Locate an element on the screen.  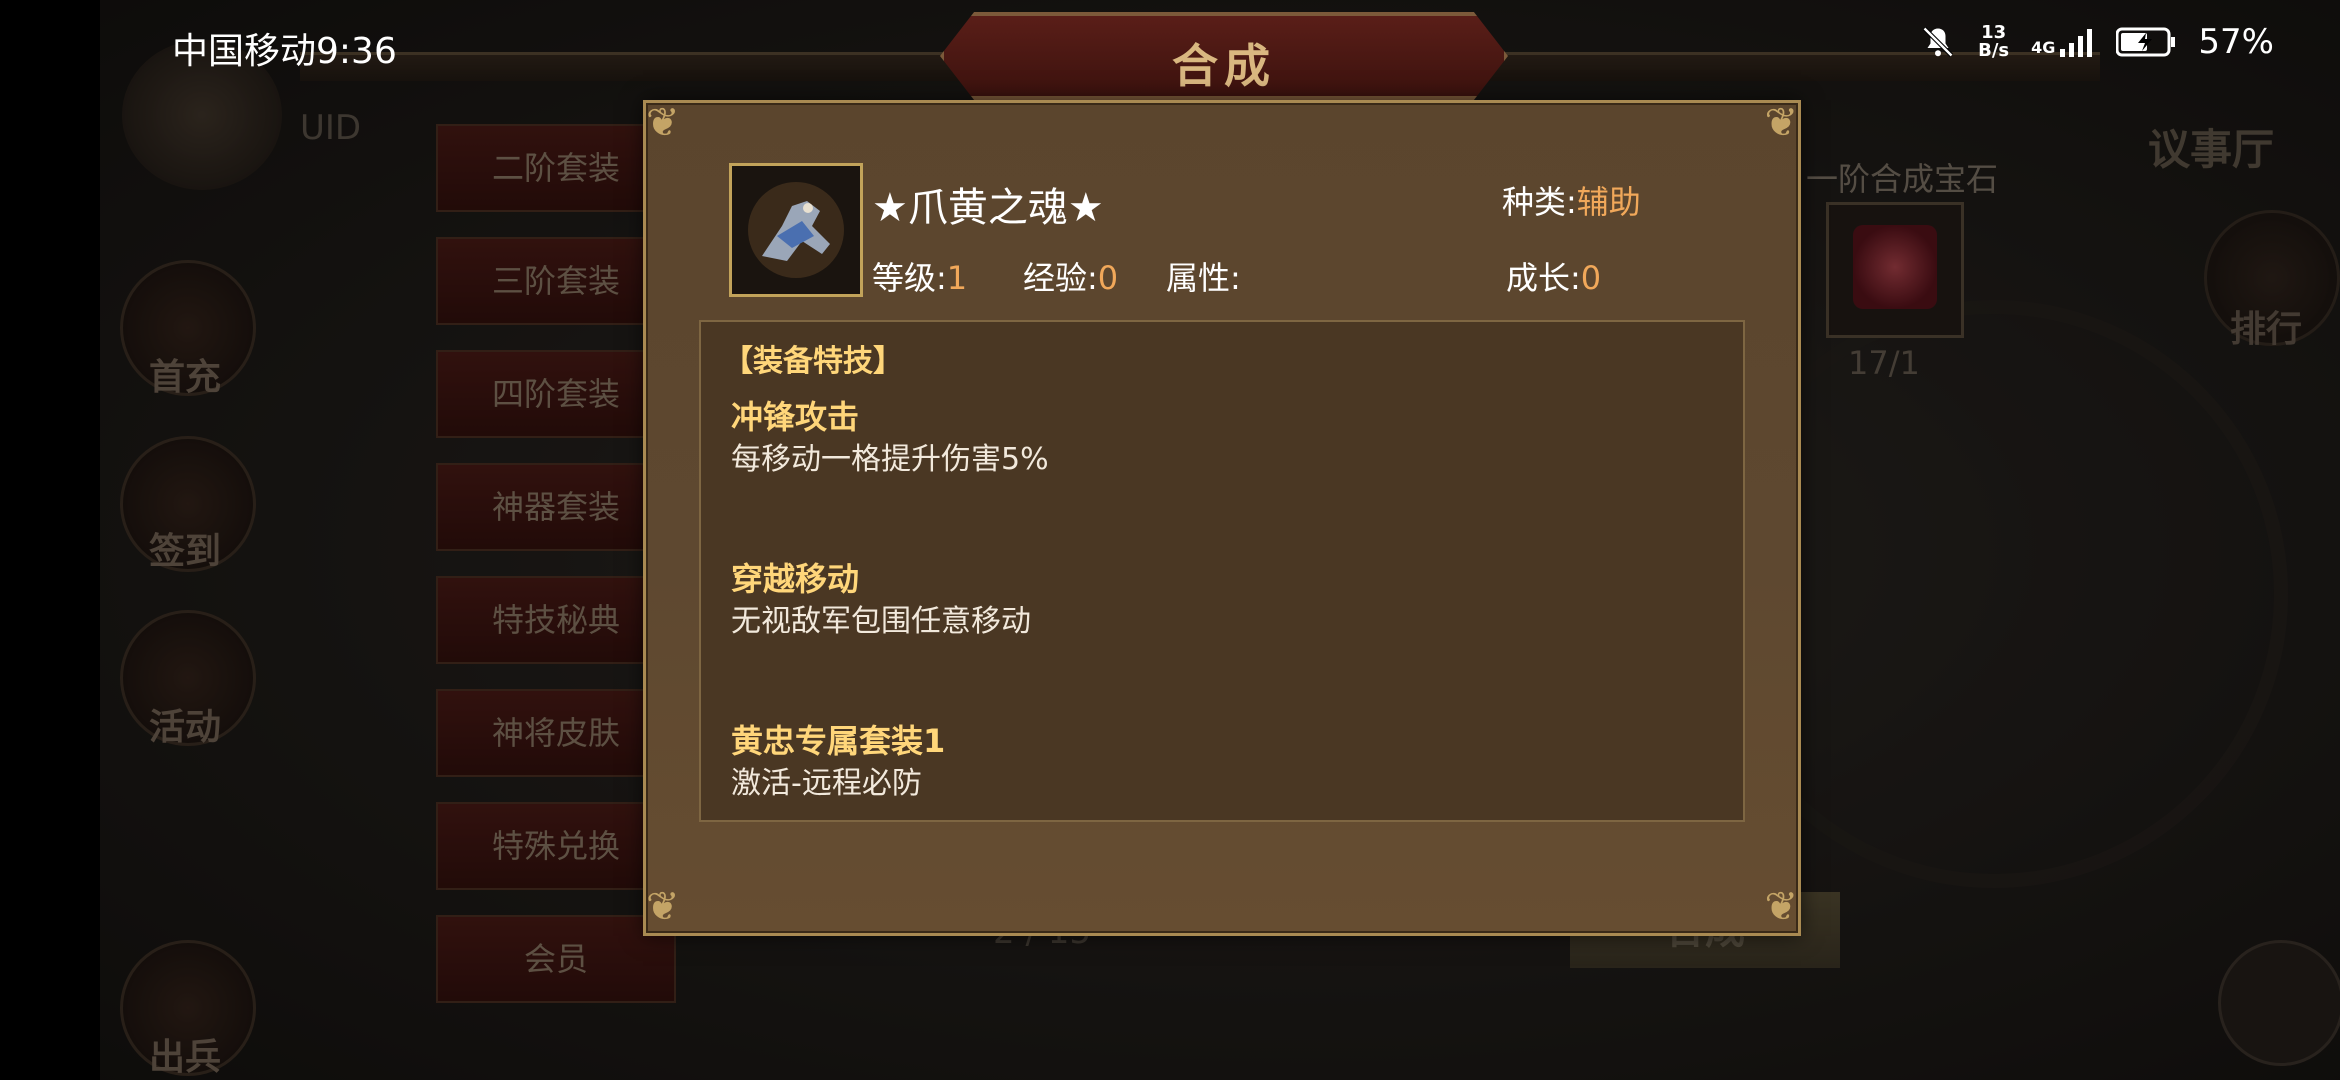
network-type: 4G is located at coordinates (2043, 47).